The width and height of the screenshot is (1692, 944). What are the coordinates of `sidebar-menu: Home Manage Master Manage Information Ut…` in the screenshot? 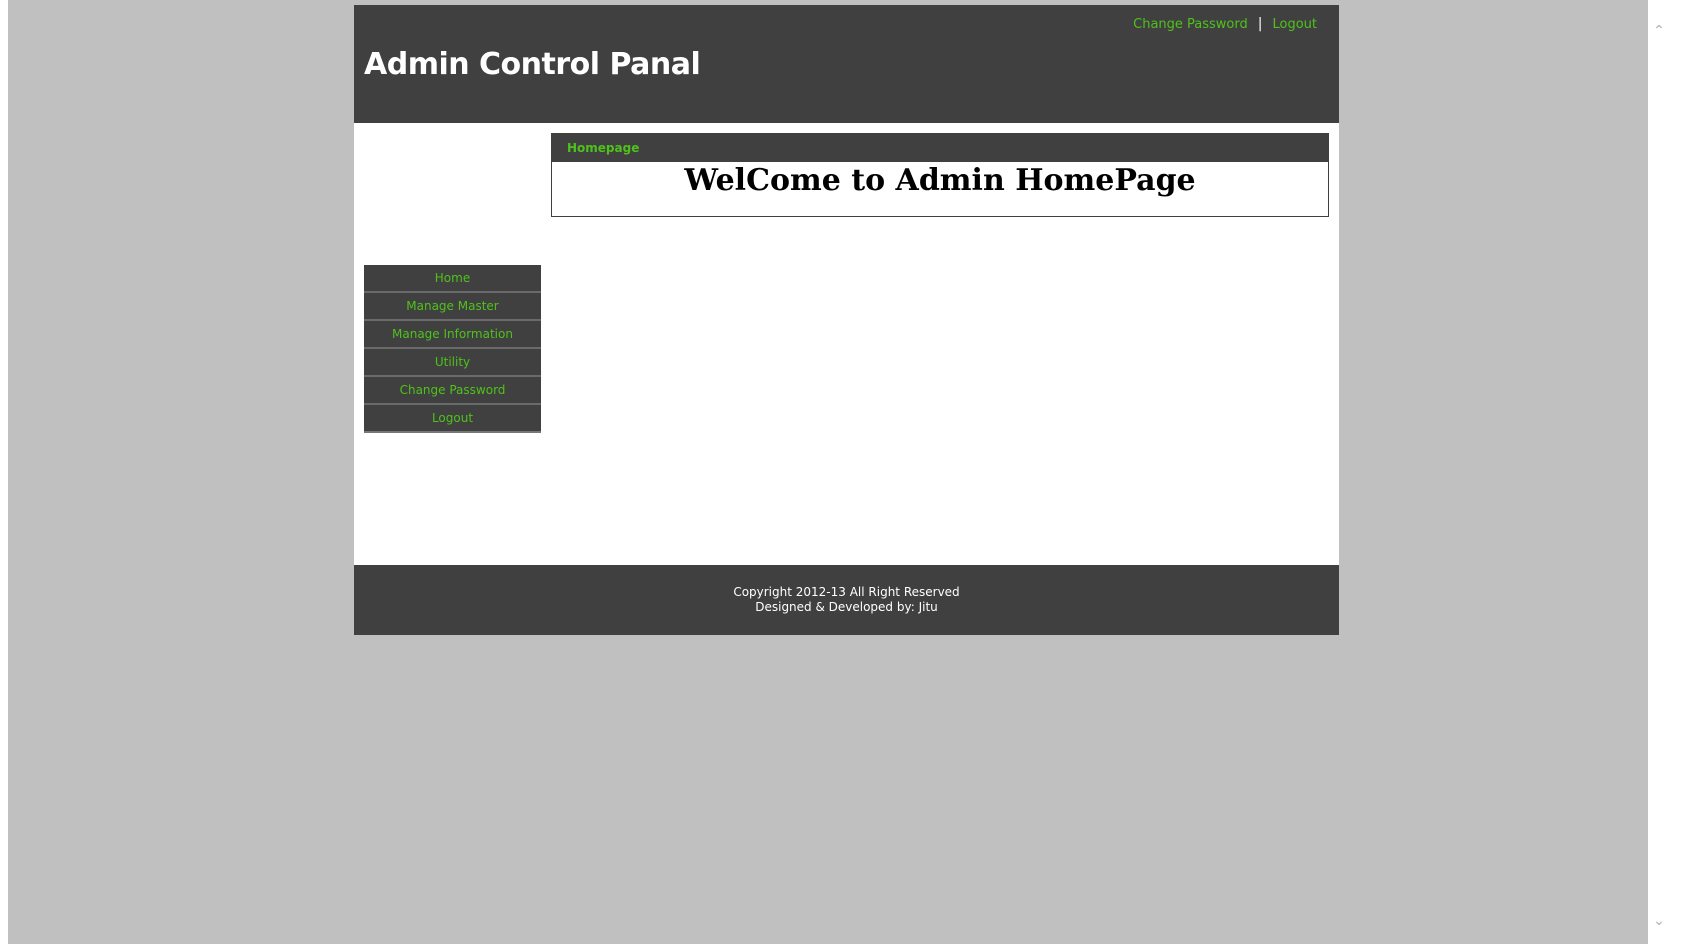 It's located at (452, 349).